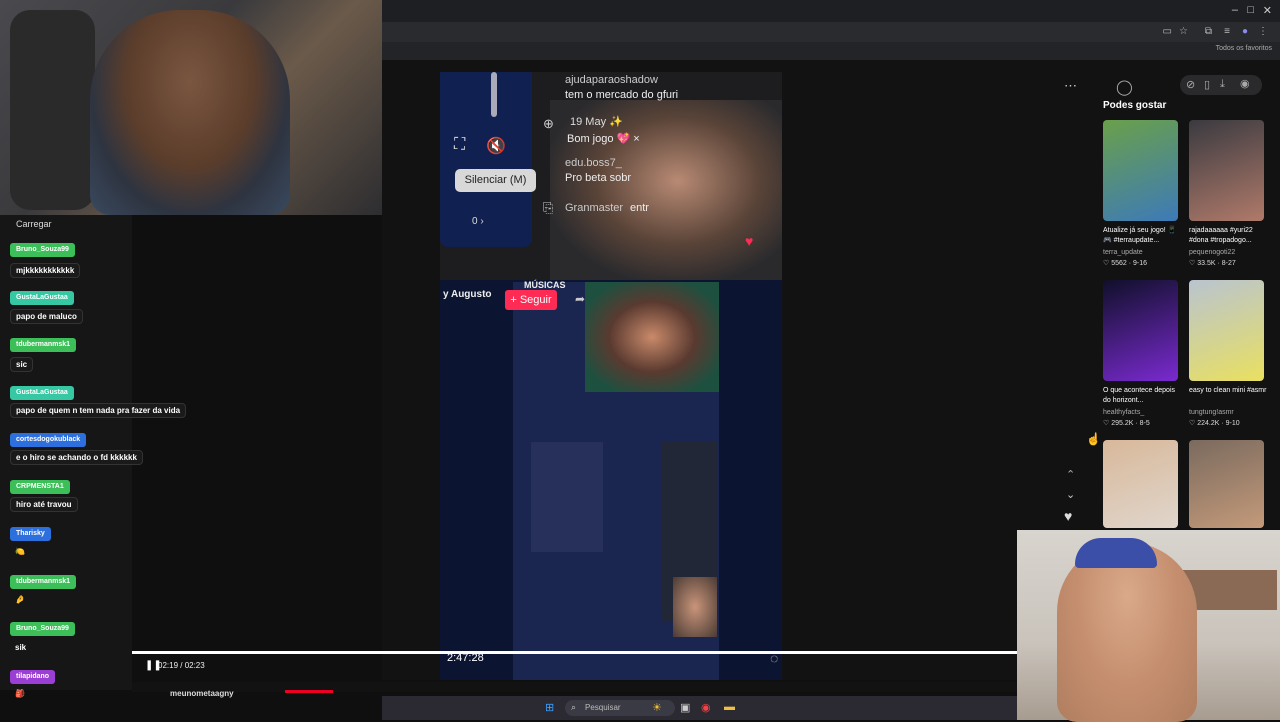 This screenshot has height=722, width=1280. I want to click on recommended-video-stats: ♡ 295.2K · 8-5, so click(1126, 423).